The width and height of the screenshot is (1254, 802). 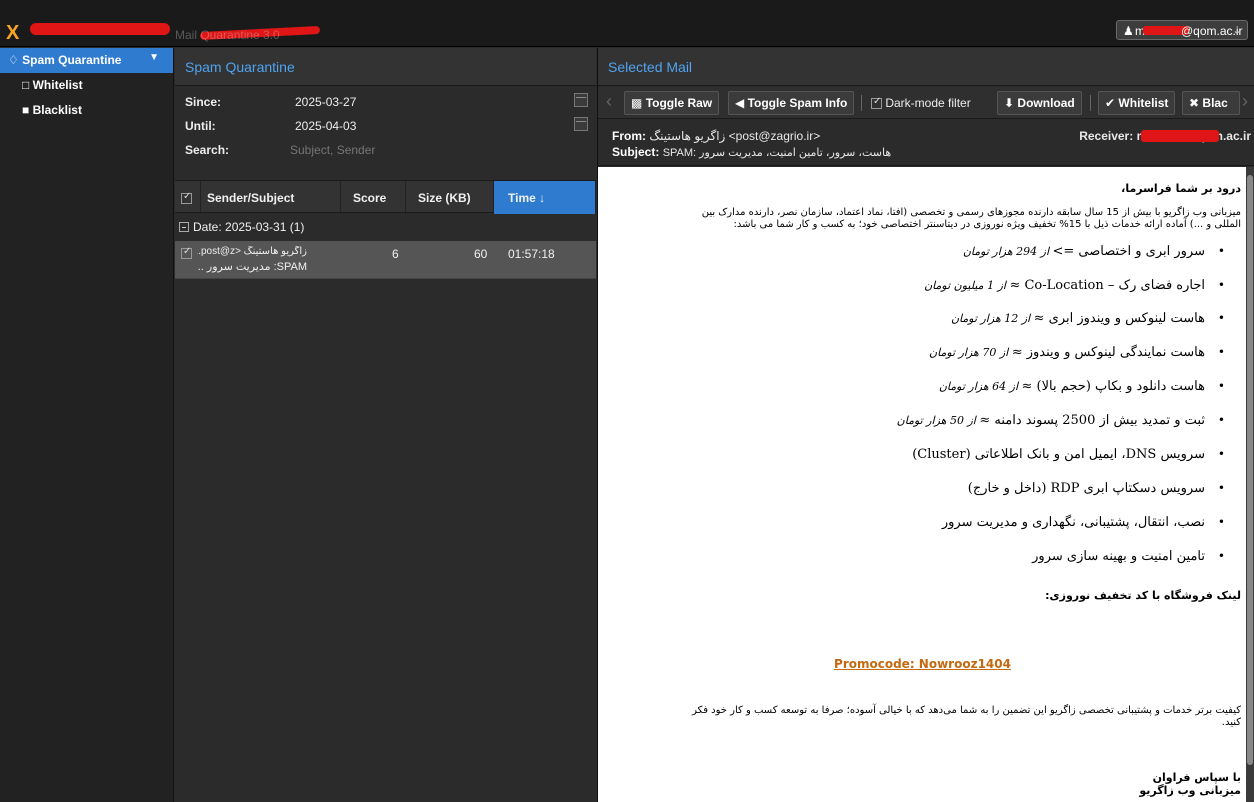 I want to click on scroll-left-icon: ‹, so click(x=609, y=101).